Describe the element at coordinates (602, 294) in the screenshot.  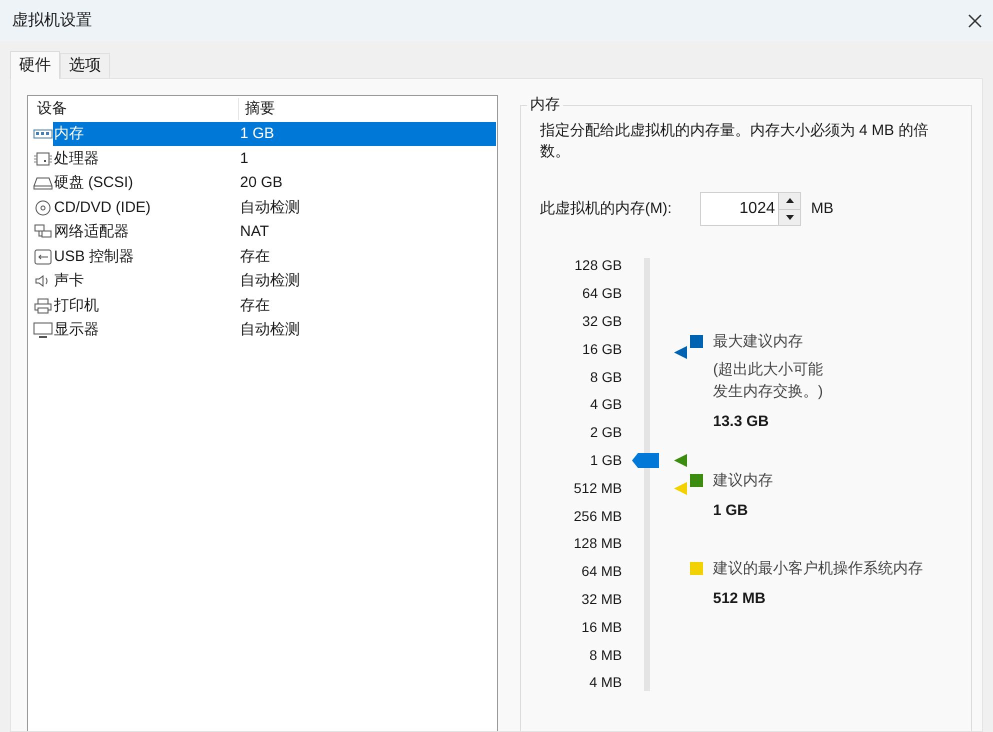
I see `tick-label: 64 GB` at that location.